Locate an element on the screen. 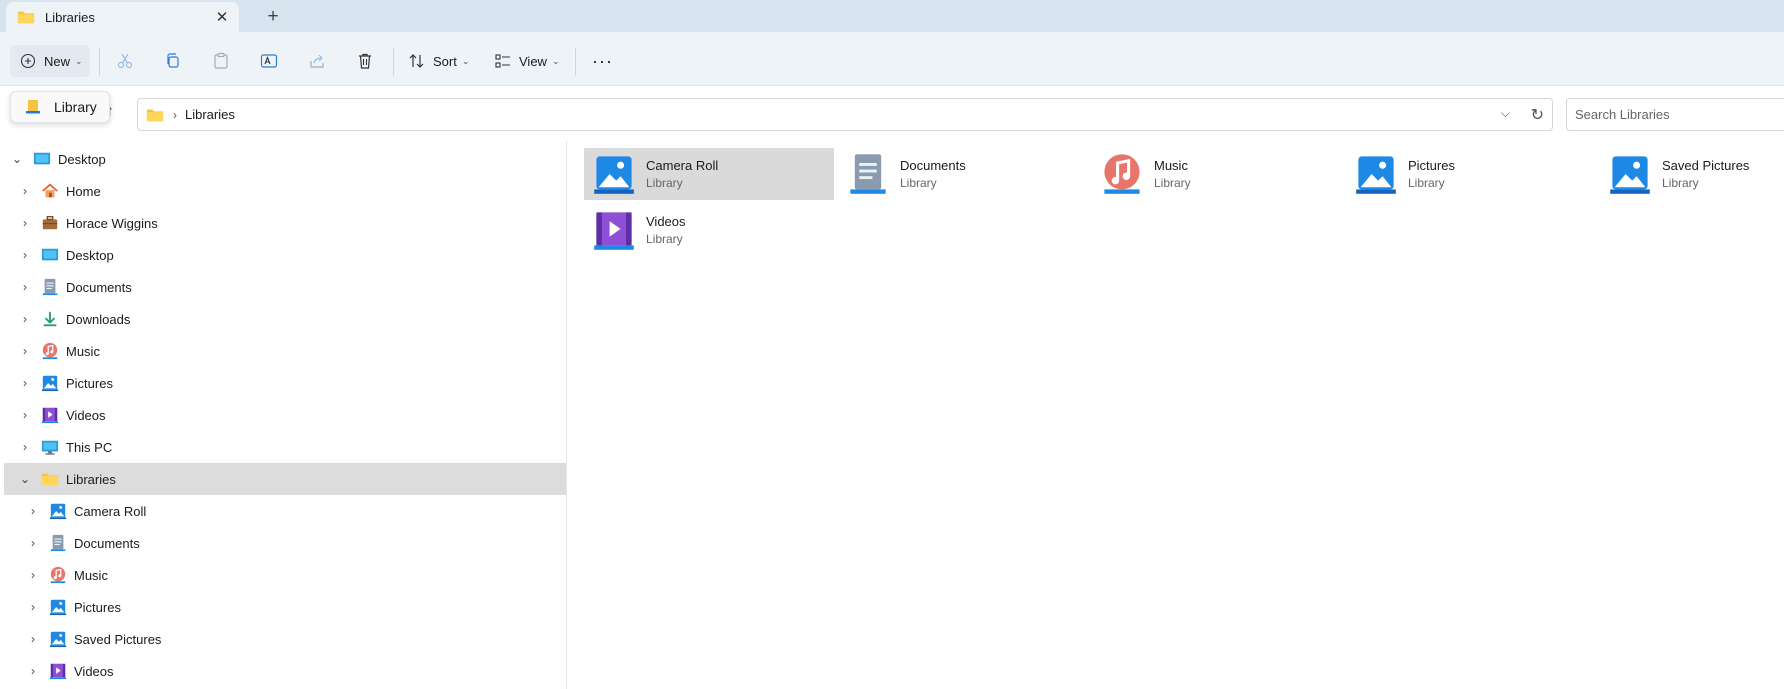  breadcrumb: Libraries is located at coordinates (210, 114).